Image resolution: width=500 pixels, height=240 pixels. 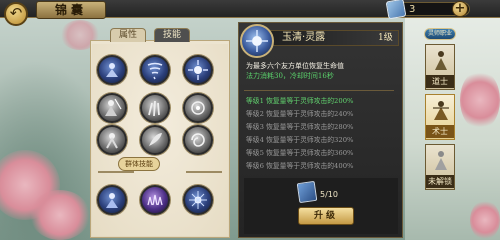 What do you see at coordinates (128, 35) in the screenshot?
I see `tab-attributes: 属性` at bounding box center [128, 35].